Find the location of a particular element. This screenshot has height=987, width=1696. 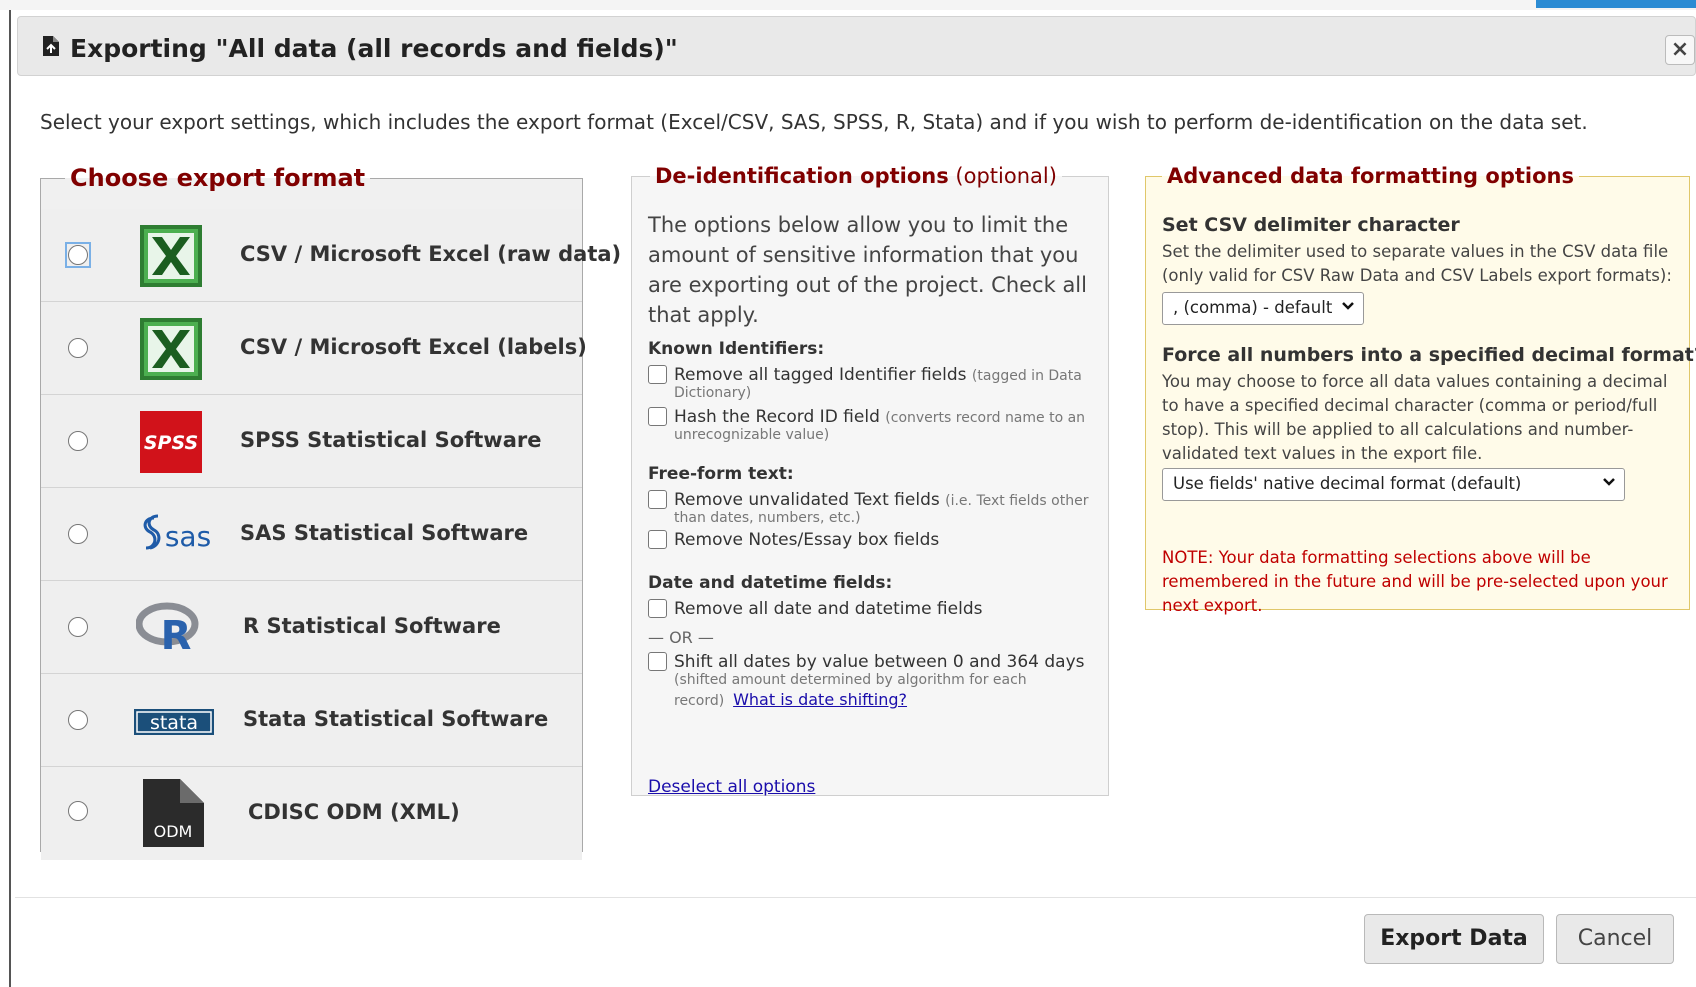

deselect-all-link: Deselect all options is located at coordinates (731, 787).